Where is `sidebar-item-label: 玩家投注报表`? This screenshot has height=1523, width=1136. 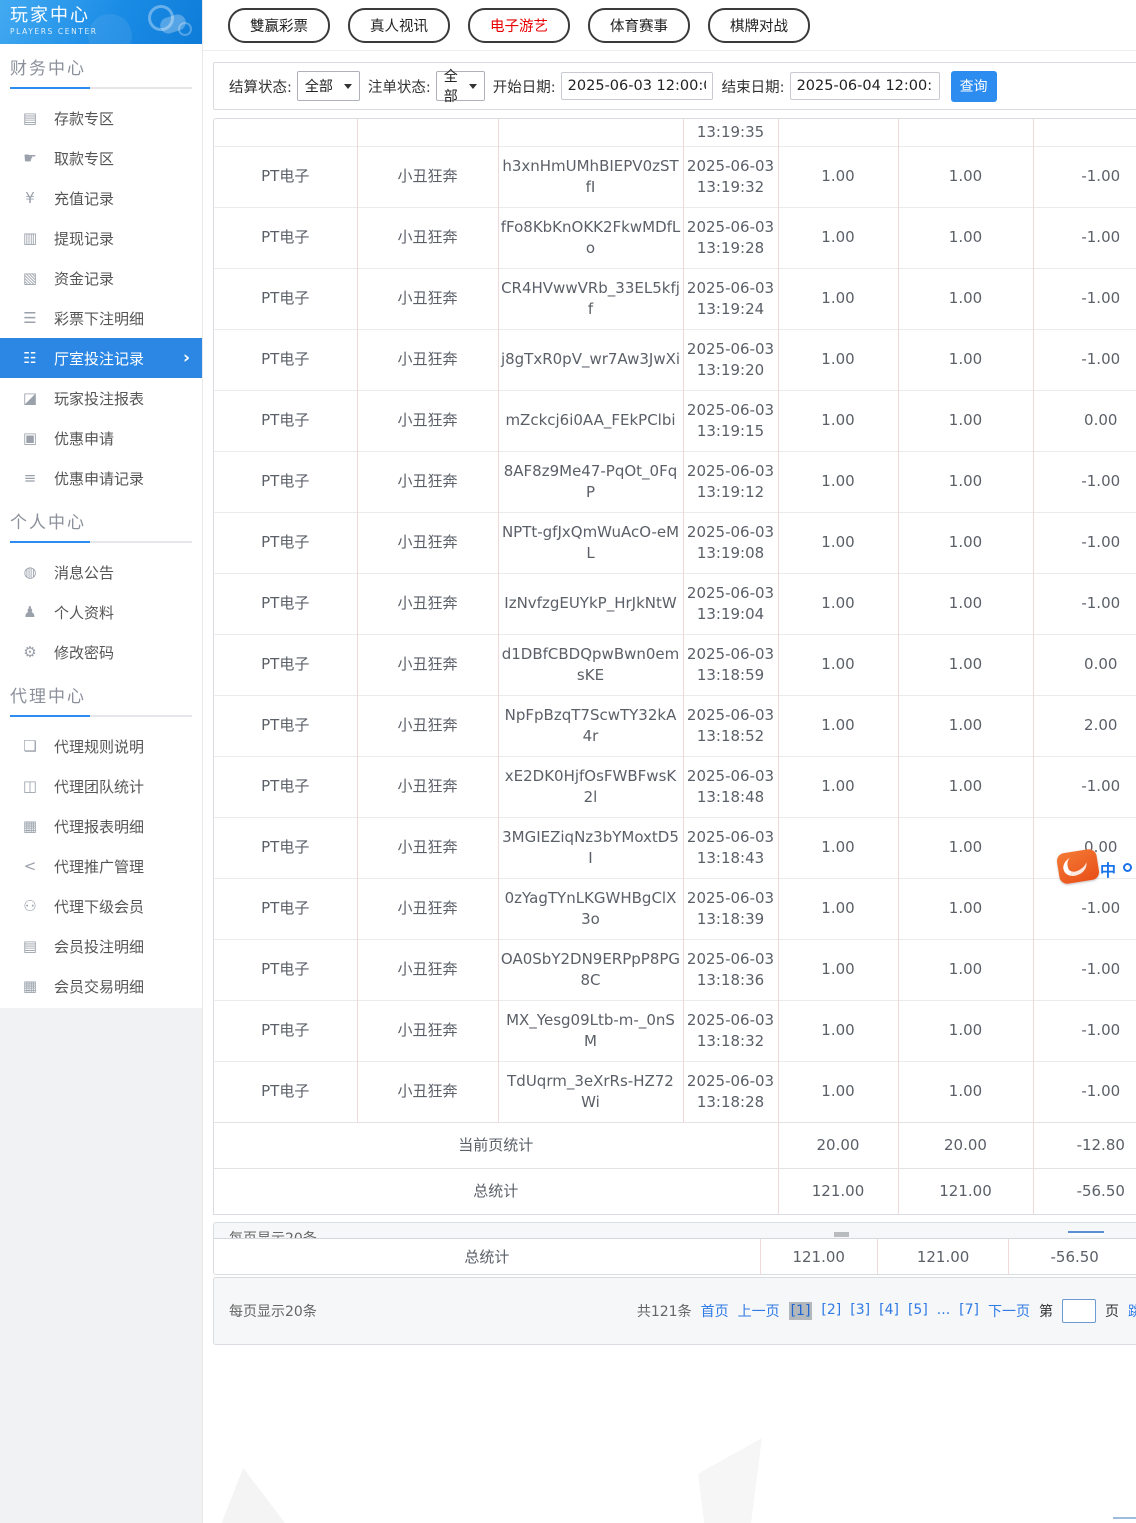 sidebar-item-label: 玩家投注报表 is located at coordinates (99, 398).